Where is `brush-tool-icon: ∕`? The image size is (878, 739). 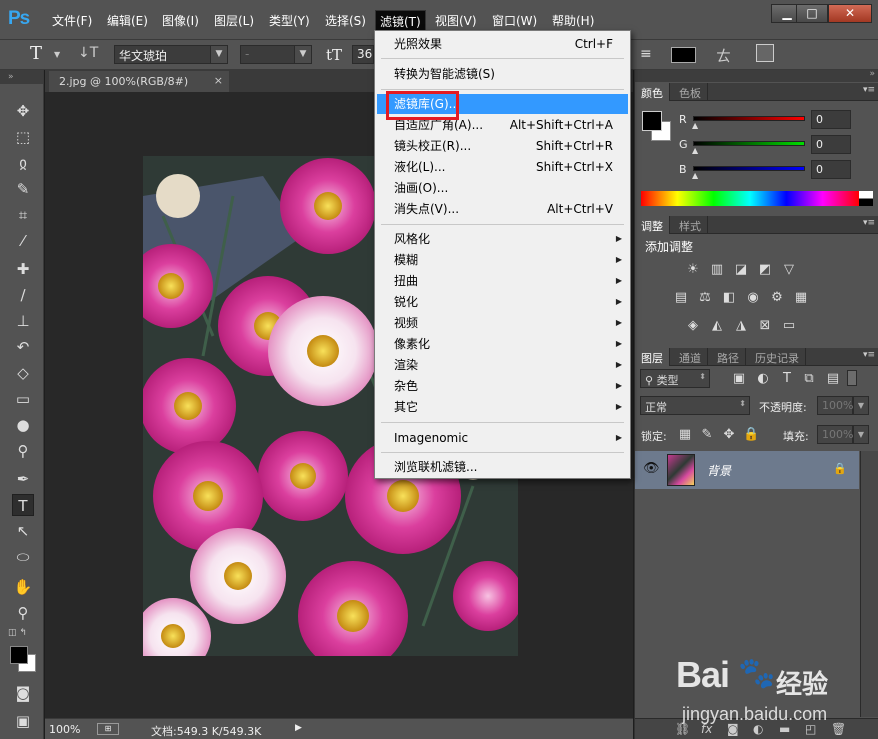 brush-tool-icon: ∕ is located at coordinates (23, 295).